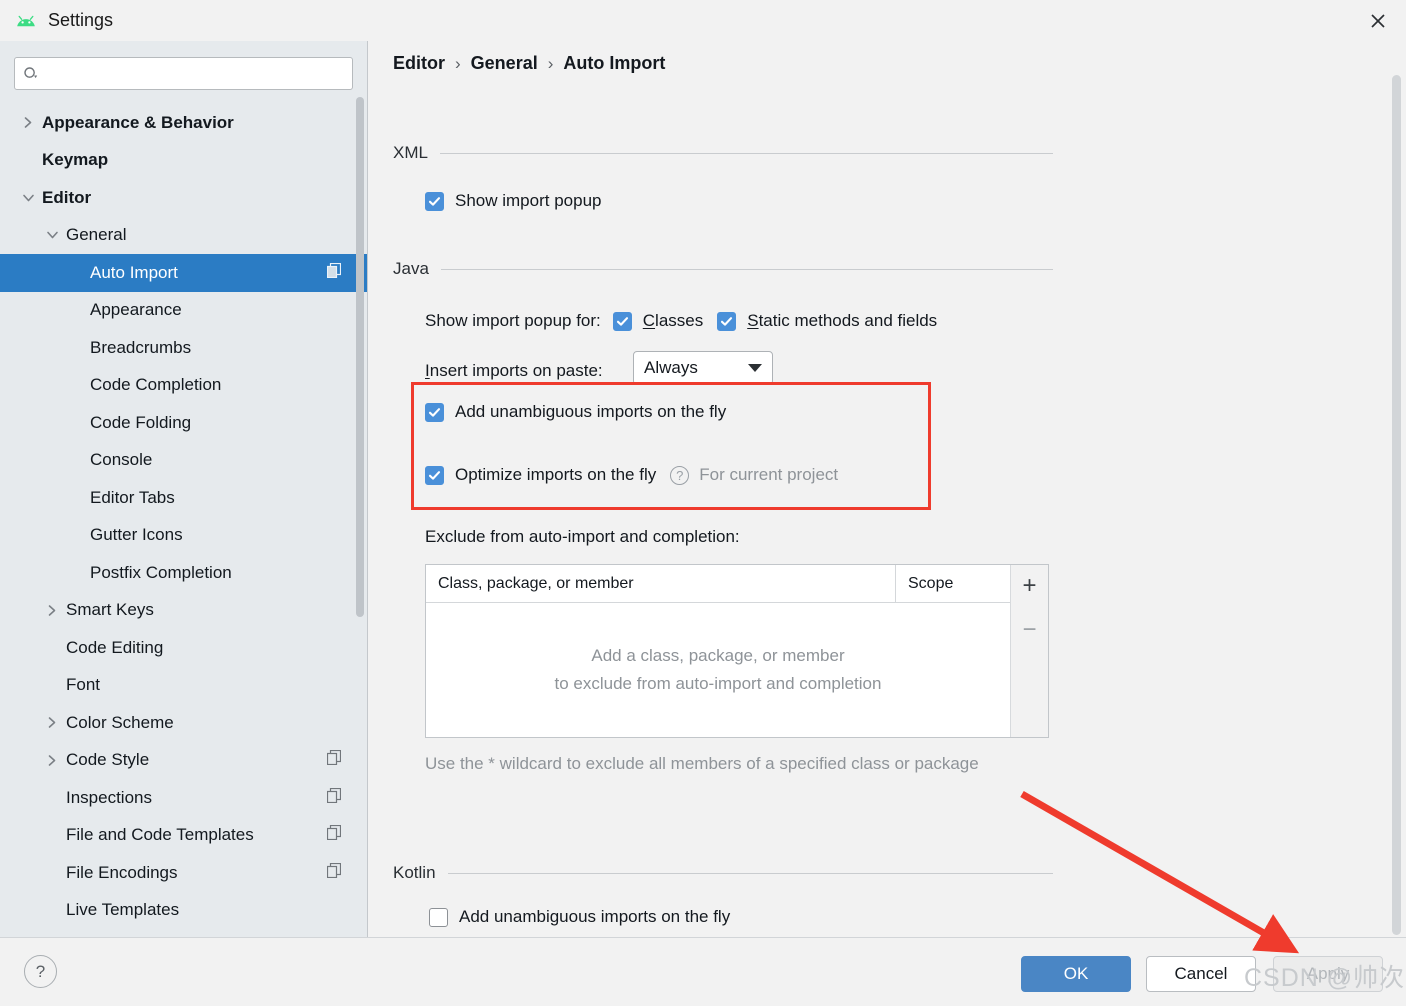  What do you see at coordinates (183, 423) in the screenshot?
I see `sidebar-item-code-folding: Code Folding` at bounding box center [183, 423].